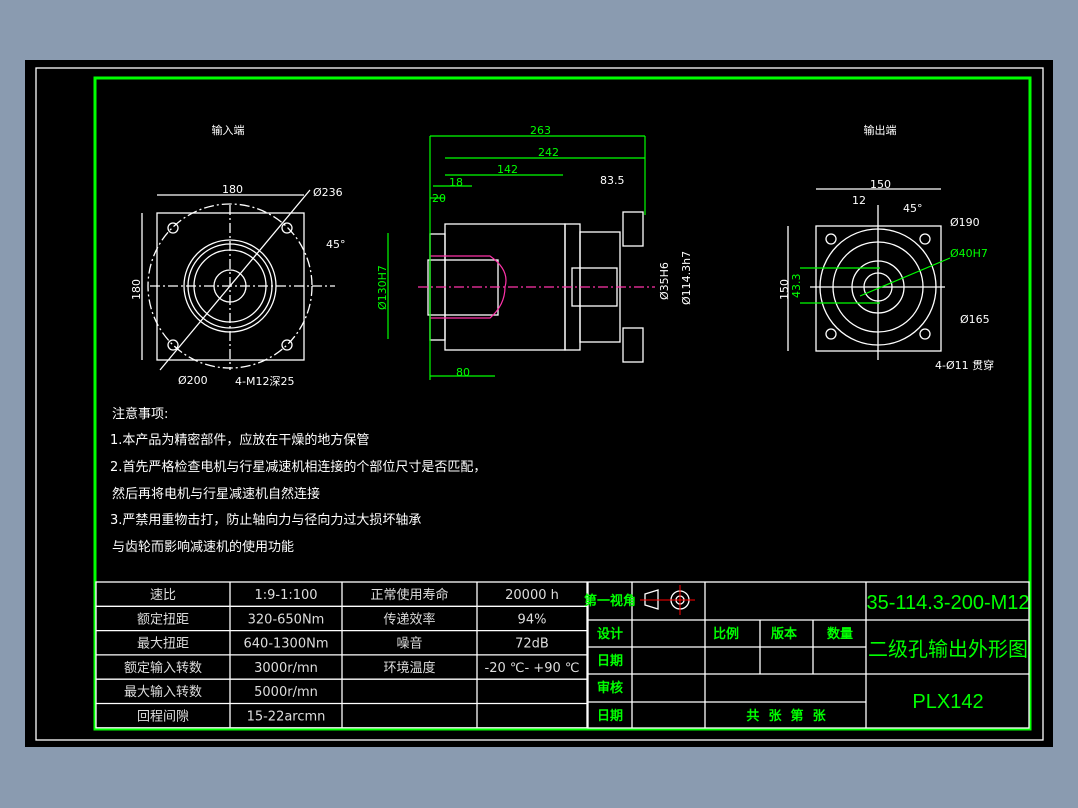 This screenshot has width=1078, height=808. What do you see at coordinates (232, 189) in the screenshot?
I see `dim-input-width: 180` at bounding box center [232, 189].